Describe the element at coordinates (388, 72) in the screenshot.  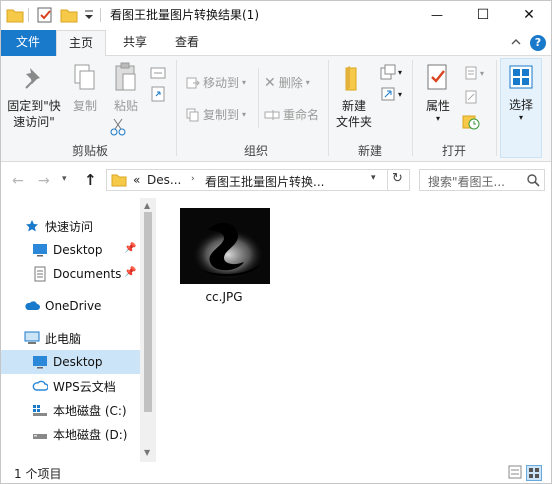
I see `new-item-icon` at that location.